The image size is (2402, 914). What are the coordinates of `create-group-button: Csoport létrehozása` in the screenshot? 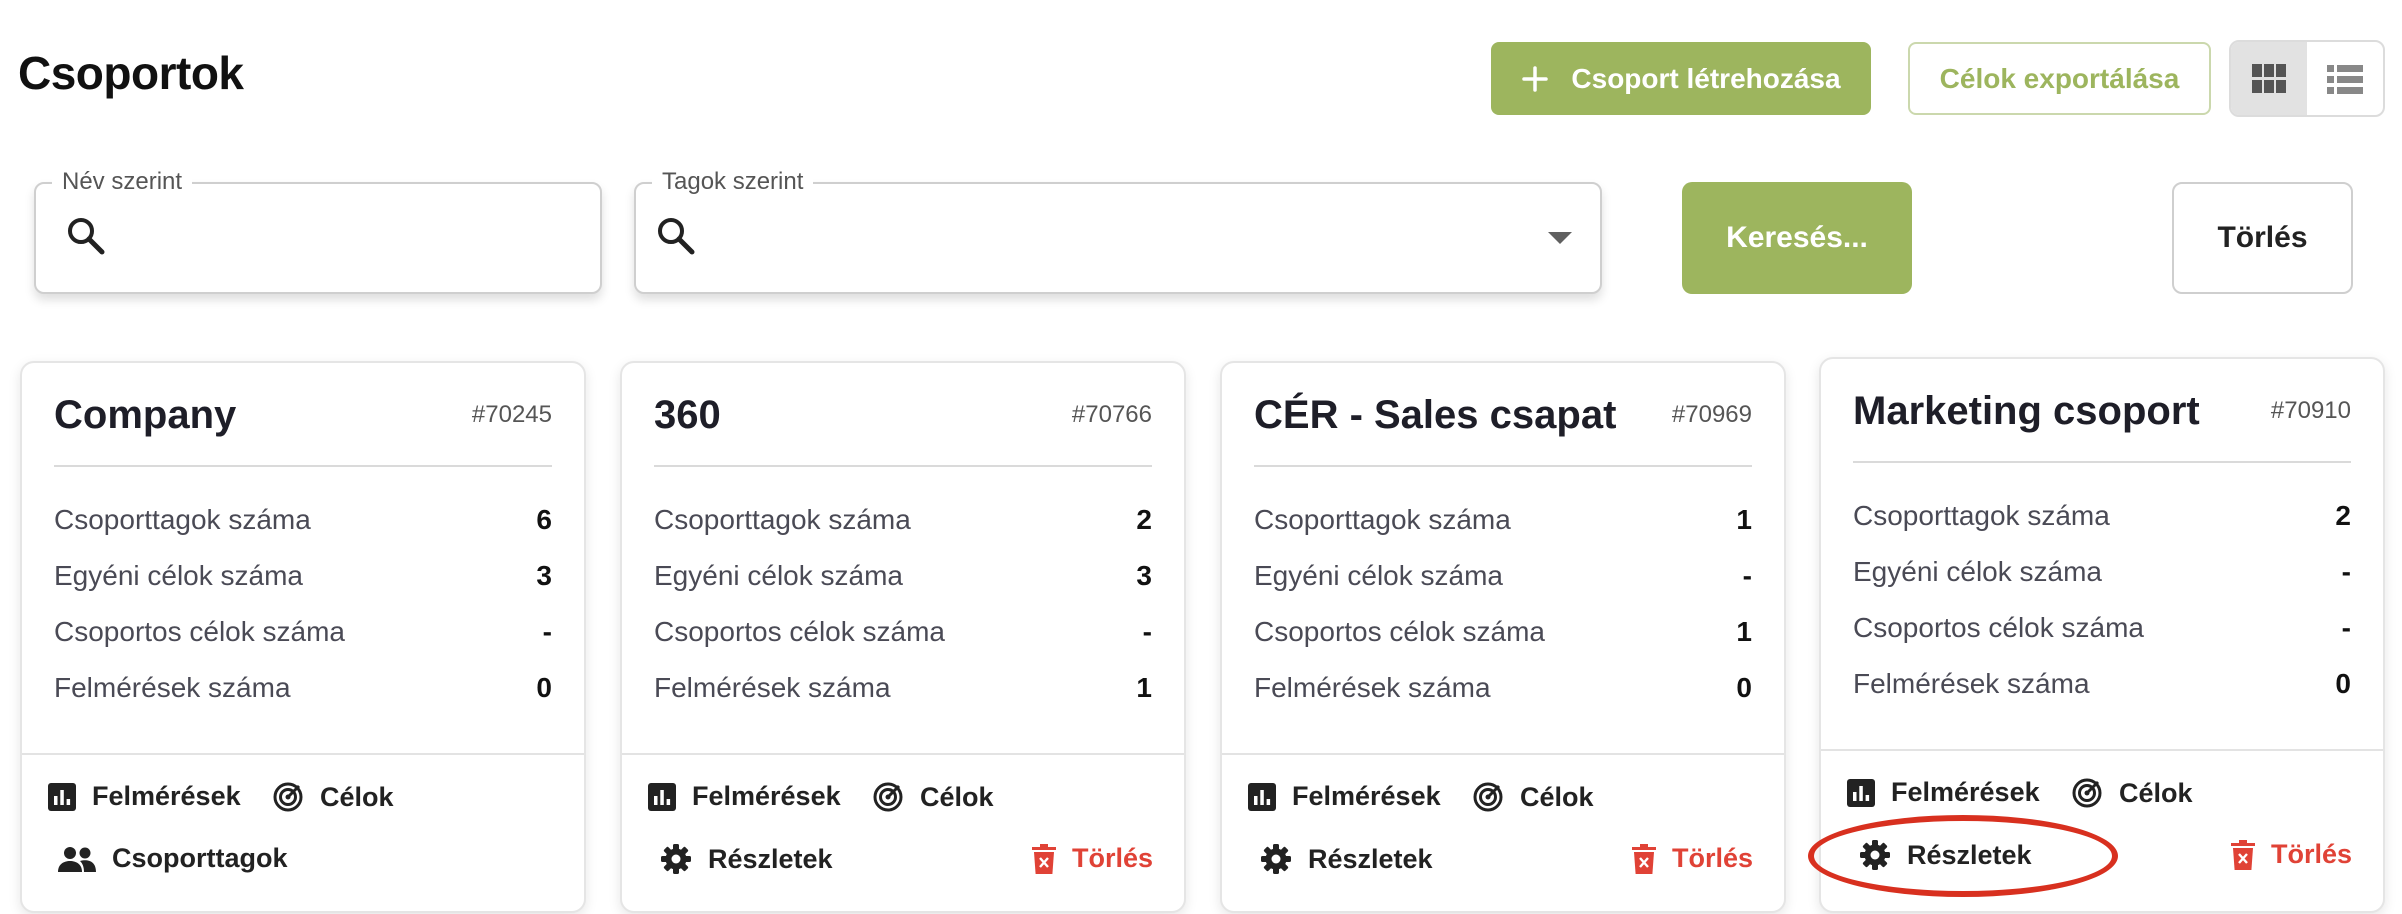 It's located at (1681, 78).